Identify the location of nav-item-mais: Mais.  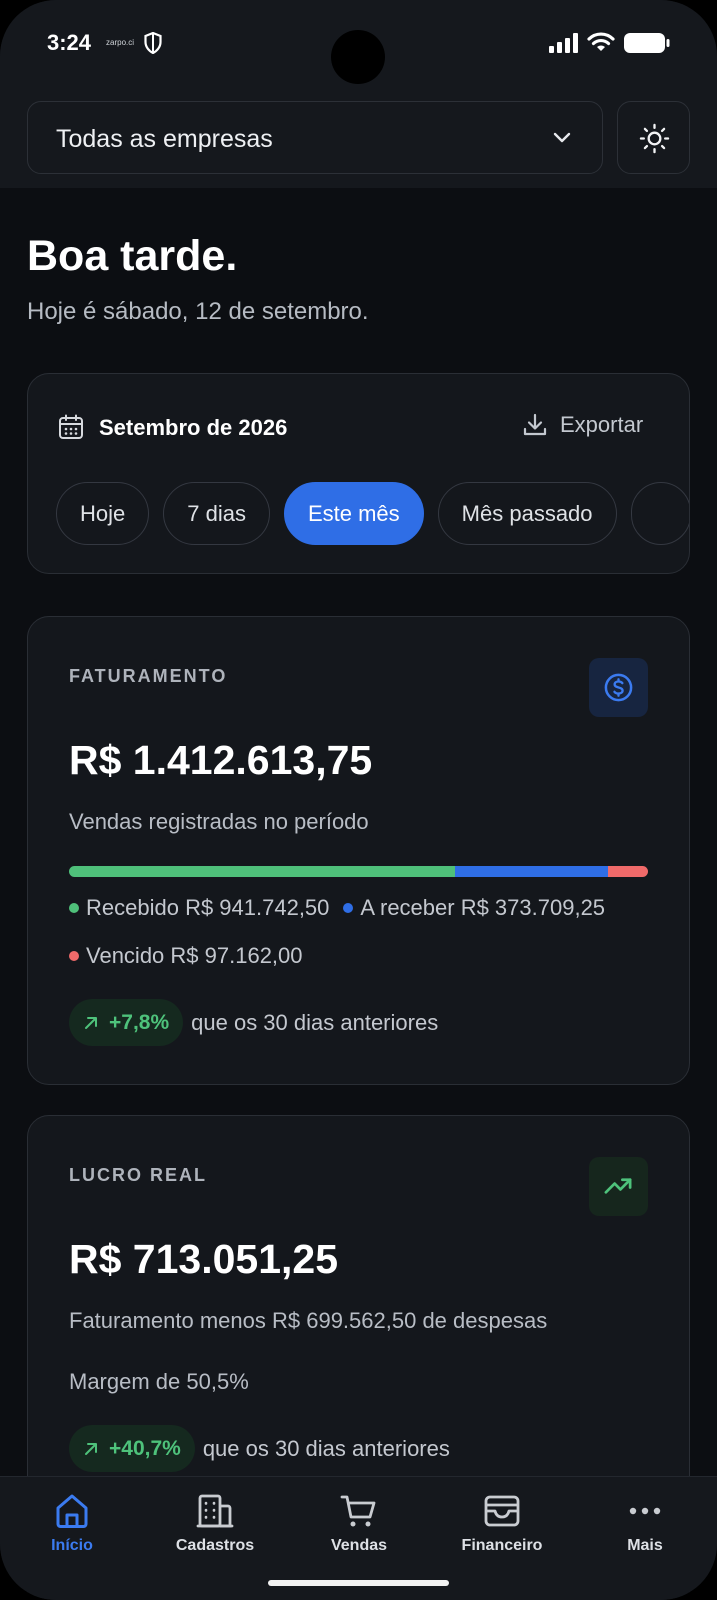
(645, 1523).